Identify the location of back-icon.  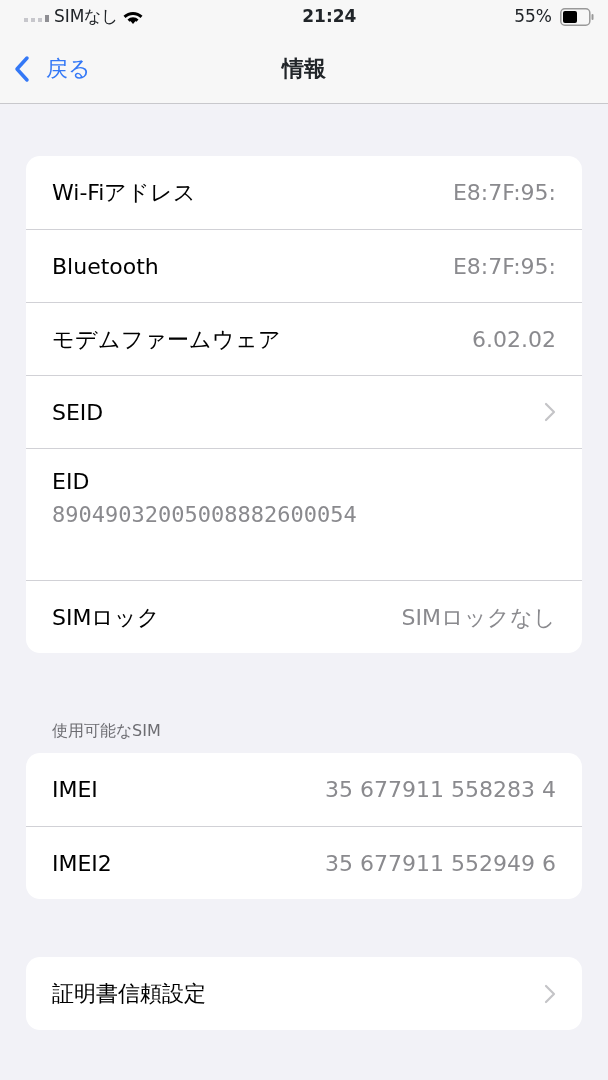
(22, 68).